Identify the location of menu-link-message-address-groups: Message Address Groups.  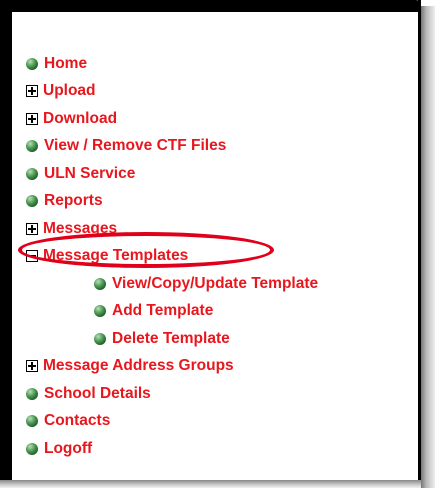
(138, 366).